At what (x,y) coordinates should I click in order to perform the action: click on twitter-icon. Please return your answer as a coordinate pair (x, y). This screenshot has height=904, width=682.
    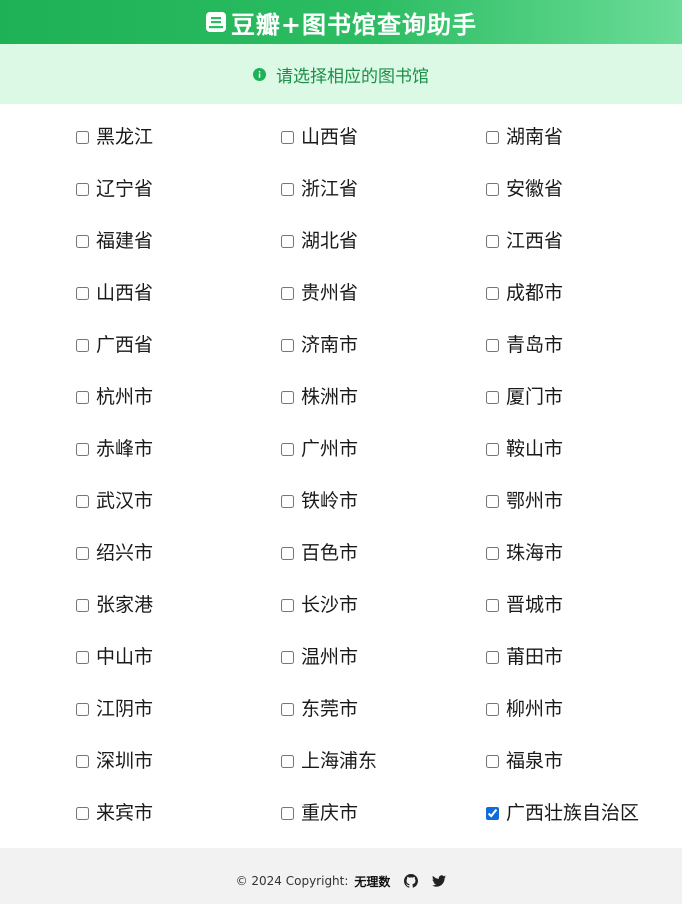
    Looking at the image, I should click on (439, 881).